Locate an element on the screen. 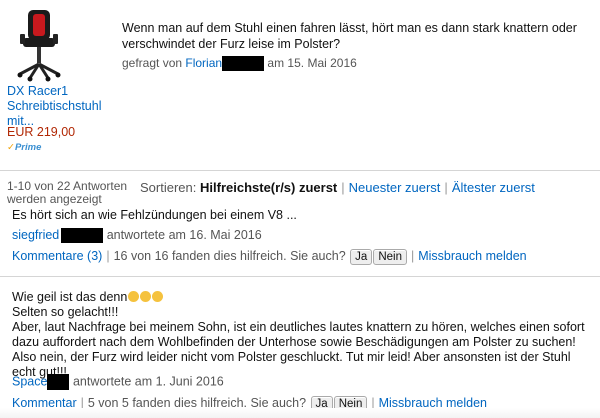 The height and width of the screenshot is (418, 600). sort-option-newest: Neuester zuerst is located at coordinates (395, 187).